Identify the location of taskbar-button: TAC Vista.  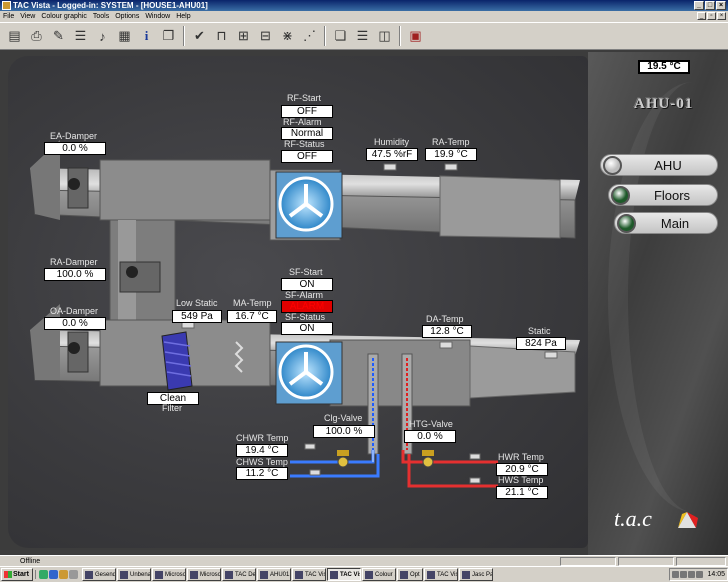
(441, 574).